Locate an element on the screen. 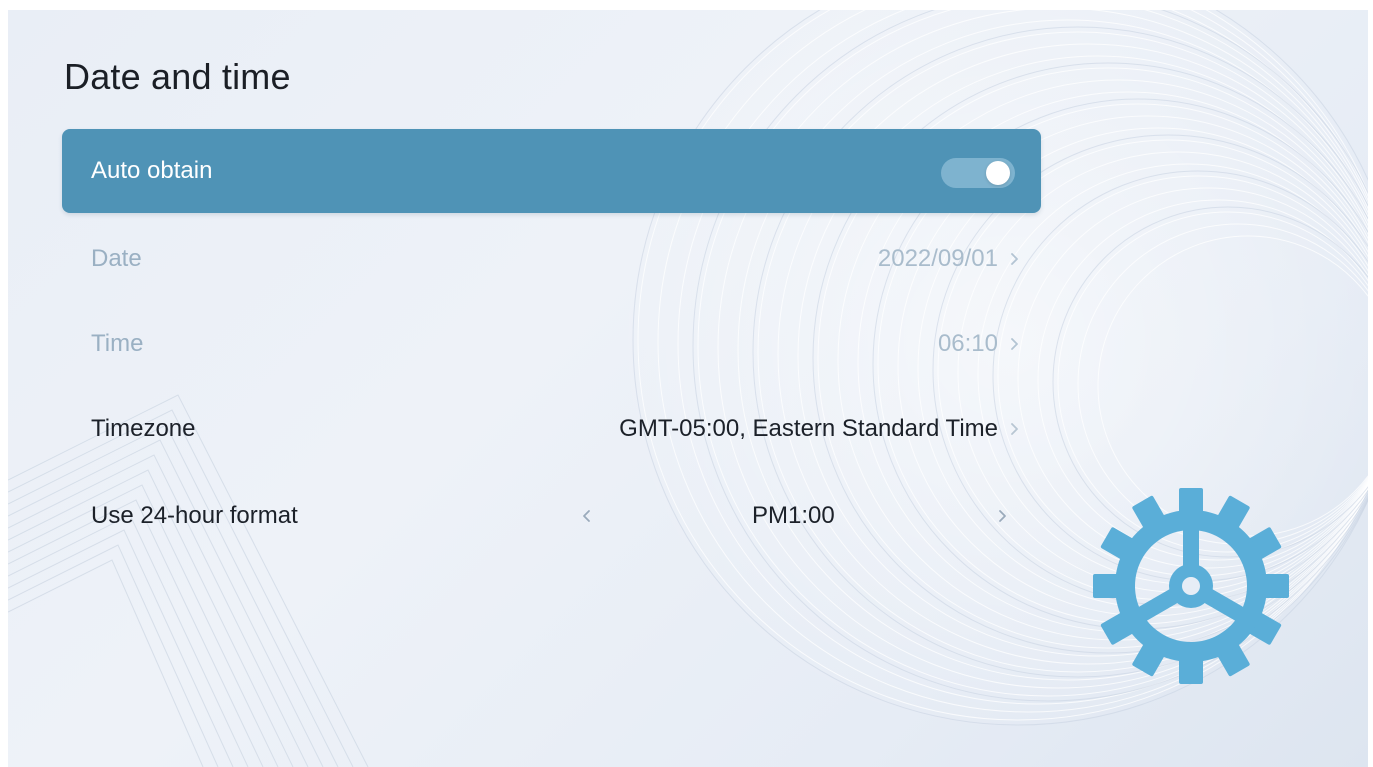 This screenshot has height=767, width=1373. hour-format-label: Use 24-hour format is located at coordinates (194, 515).